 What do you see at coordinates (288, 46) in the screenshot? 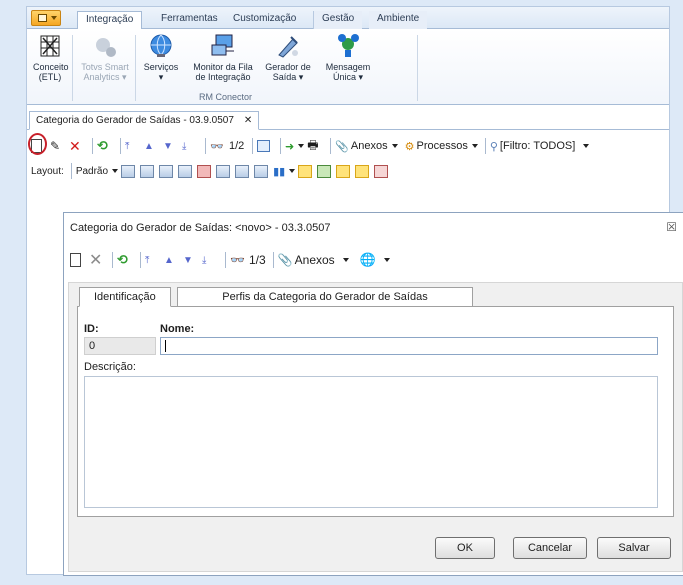
I see `output-generator-icon` at bounding box center [288, 46].